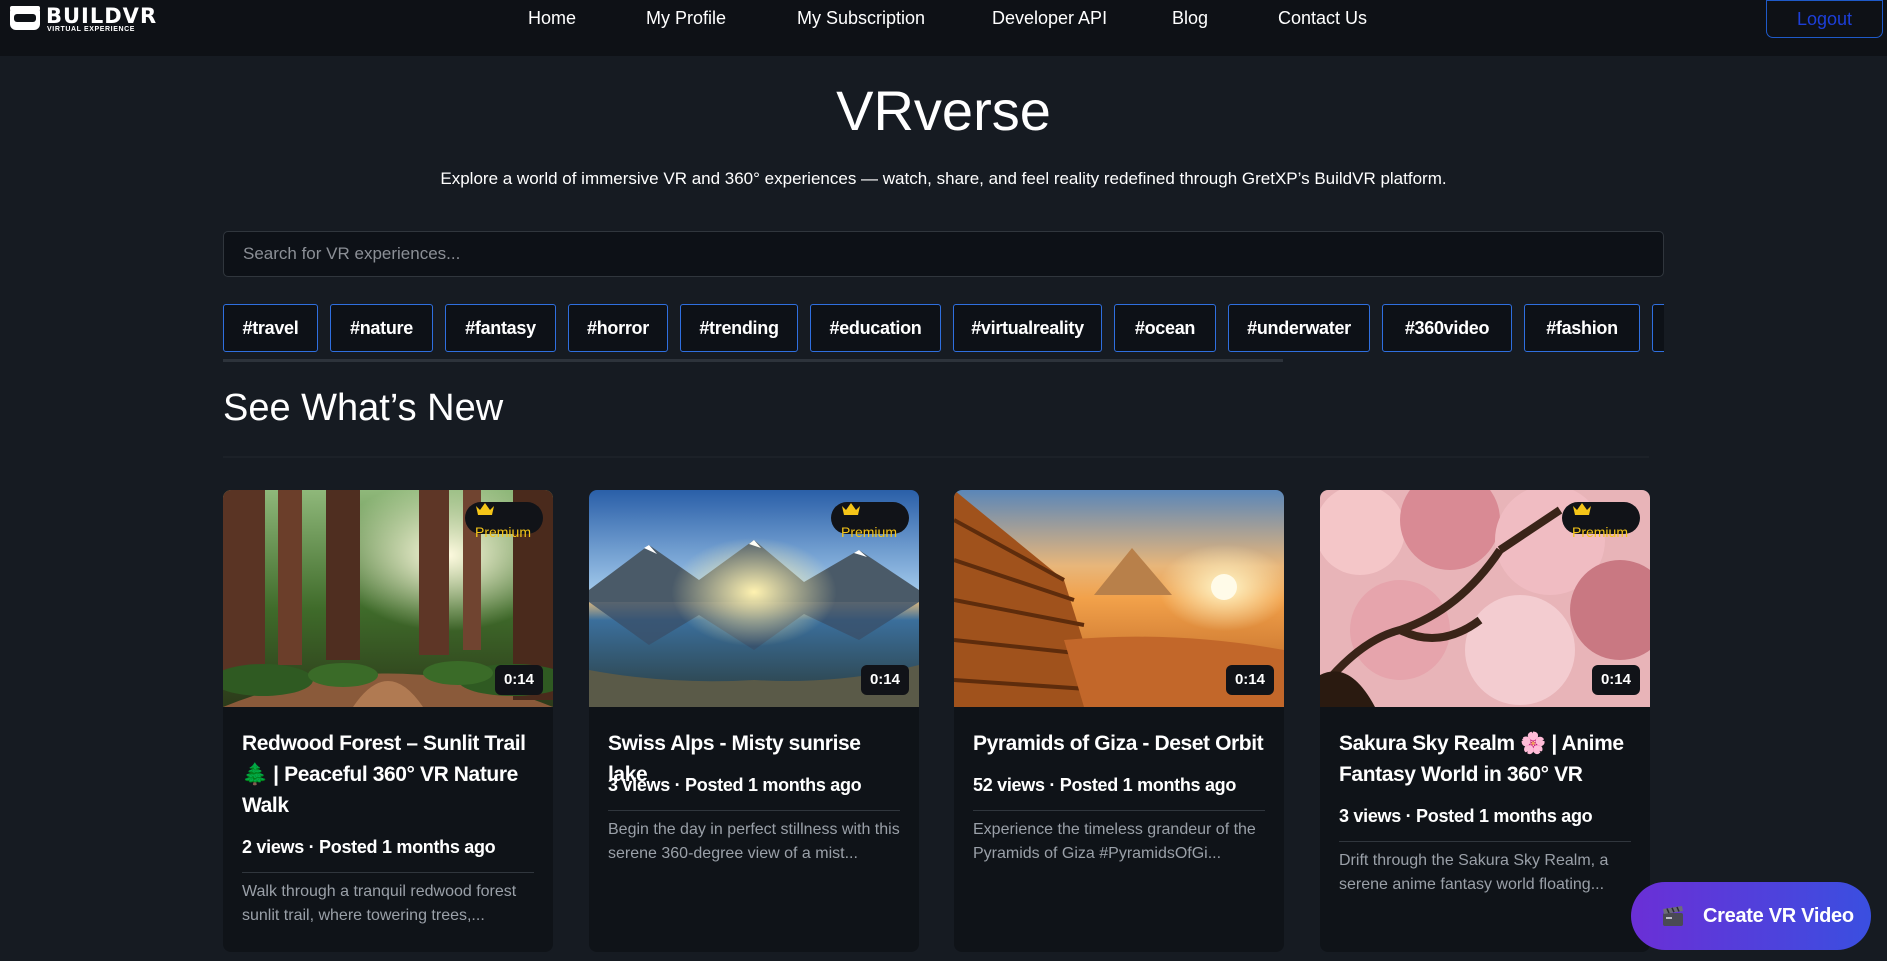 This screenshot has height=961, width=1887. I want to click on nav-developer-api: Developer API, so click(1049, 18).